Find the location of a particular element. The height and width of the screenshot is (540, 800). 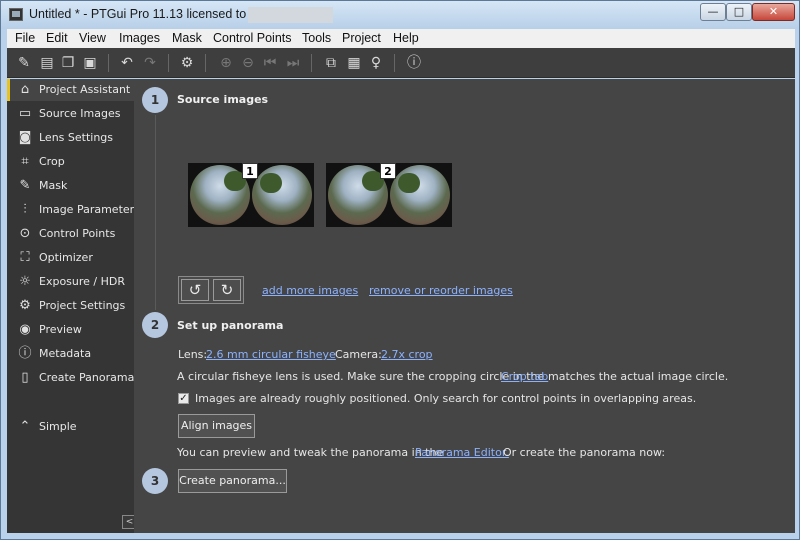

zoom-in-icon: ⊕ is located at coordinates (226, 63).